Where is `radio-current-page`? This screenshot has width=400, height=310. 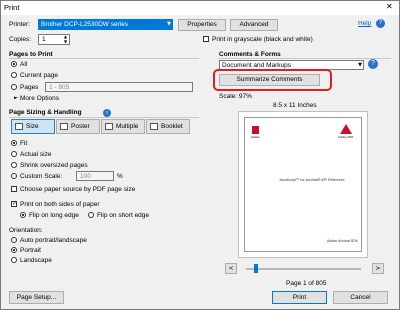
radio-current-page is located at coordinates (14, 75).